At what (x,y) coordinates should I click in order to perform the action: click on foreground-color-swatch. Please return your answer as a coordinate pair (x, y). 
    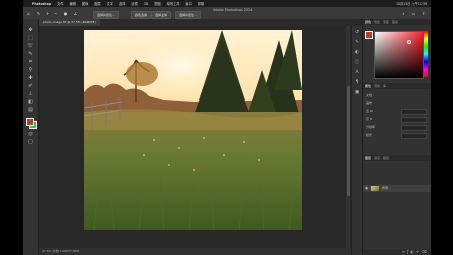
    Looking at the image, I should click on (30, 122).